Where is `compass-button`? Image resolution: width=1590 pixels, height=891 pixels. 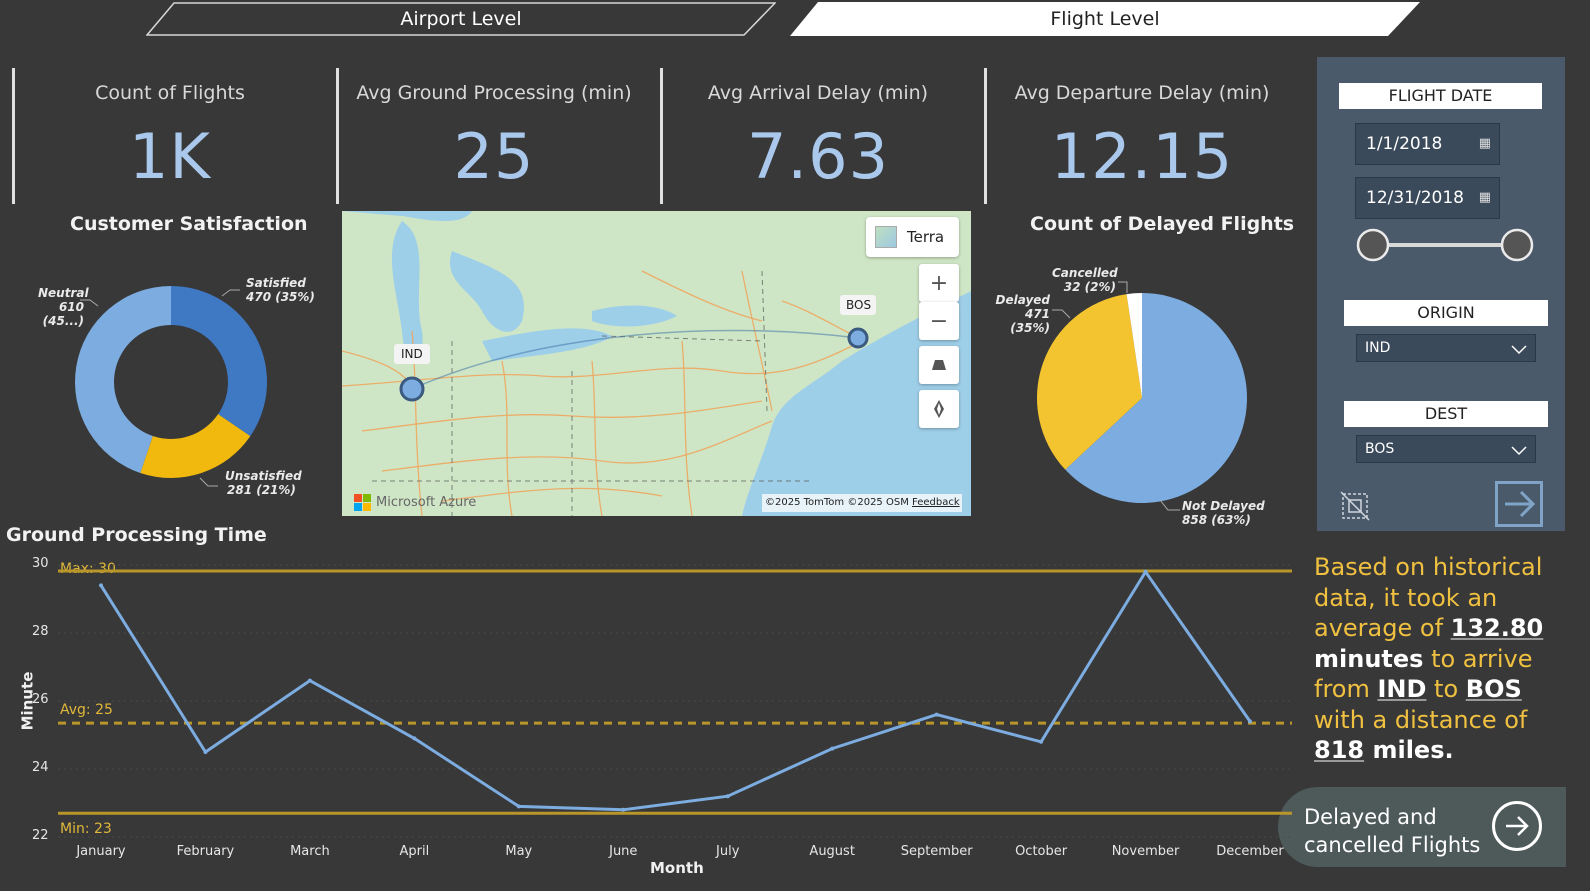 compass-button is located at coordinates (939, 409).